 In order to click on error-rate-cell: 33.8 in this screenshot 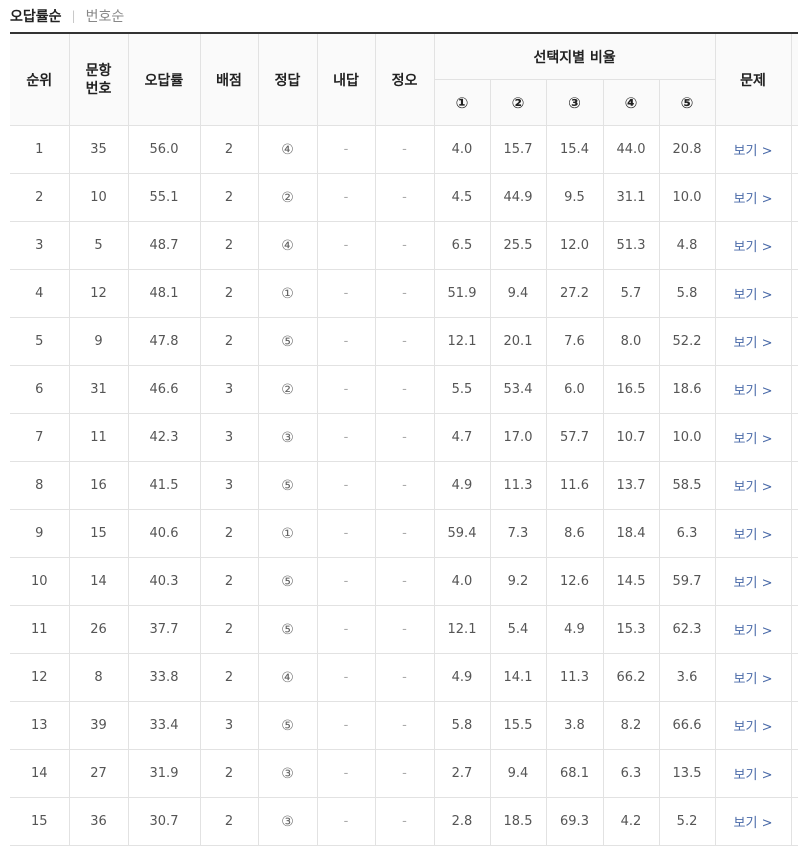, I will do `click(164, 677)`.